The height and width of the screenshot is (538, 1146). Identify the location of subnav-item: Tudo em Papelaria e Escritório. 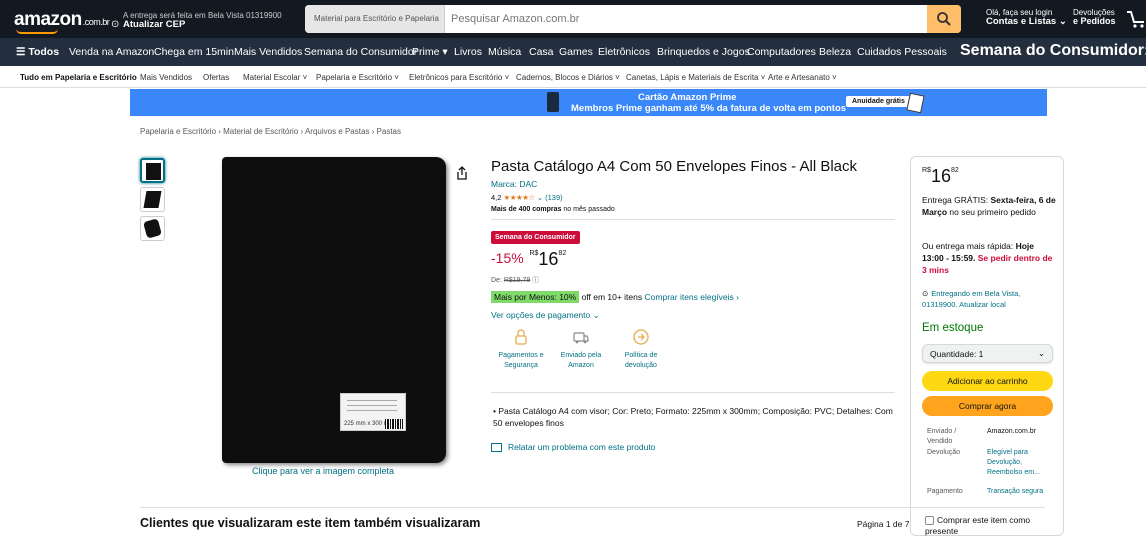
(78, 77).